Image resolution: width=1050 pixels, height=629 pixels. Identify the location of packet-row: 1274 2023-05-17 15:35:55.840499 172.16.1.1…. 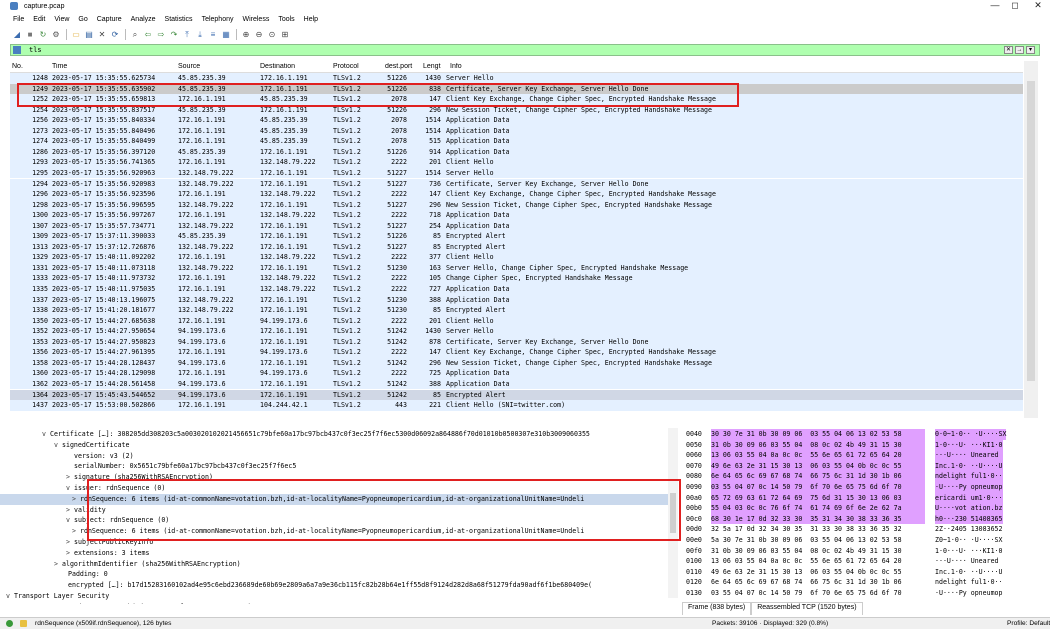
(516, 141).